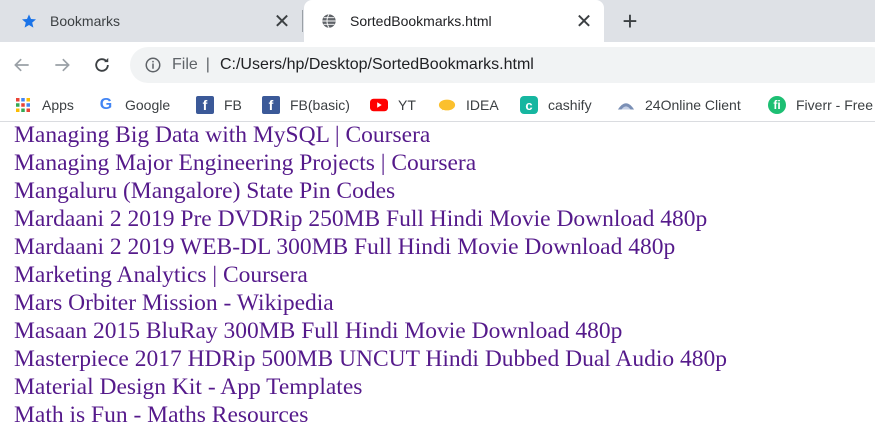 The image size is (875, 436). I want to click on bookmark-label: Google, so click(148, 105).